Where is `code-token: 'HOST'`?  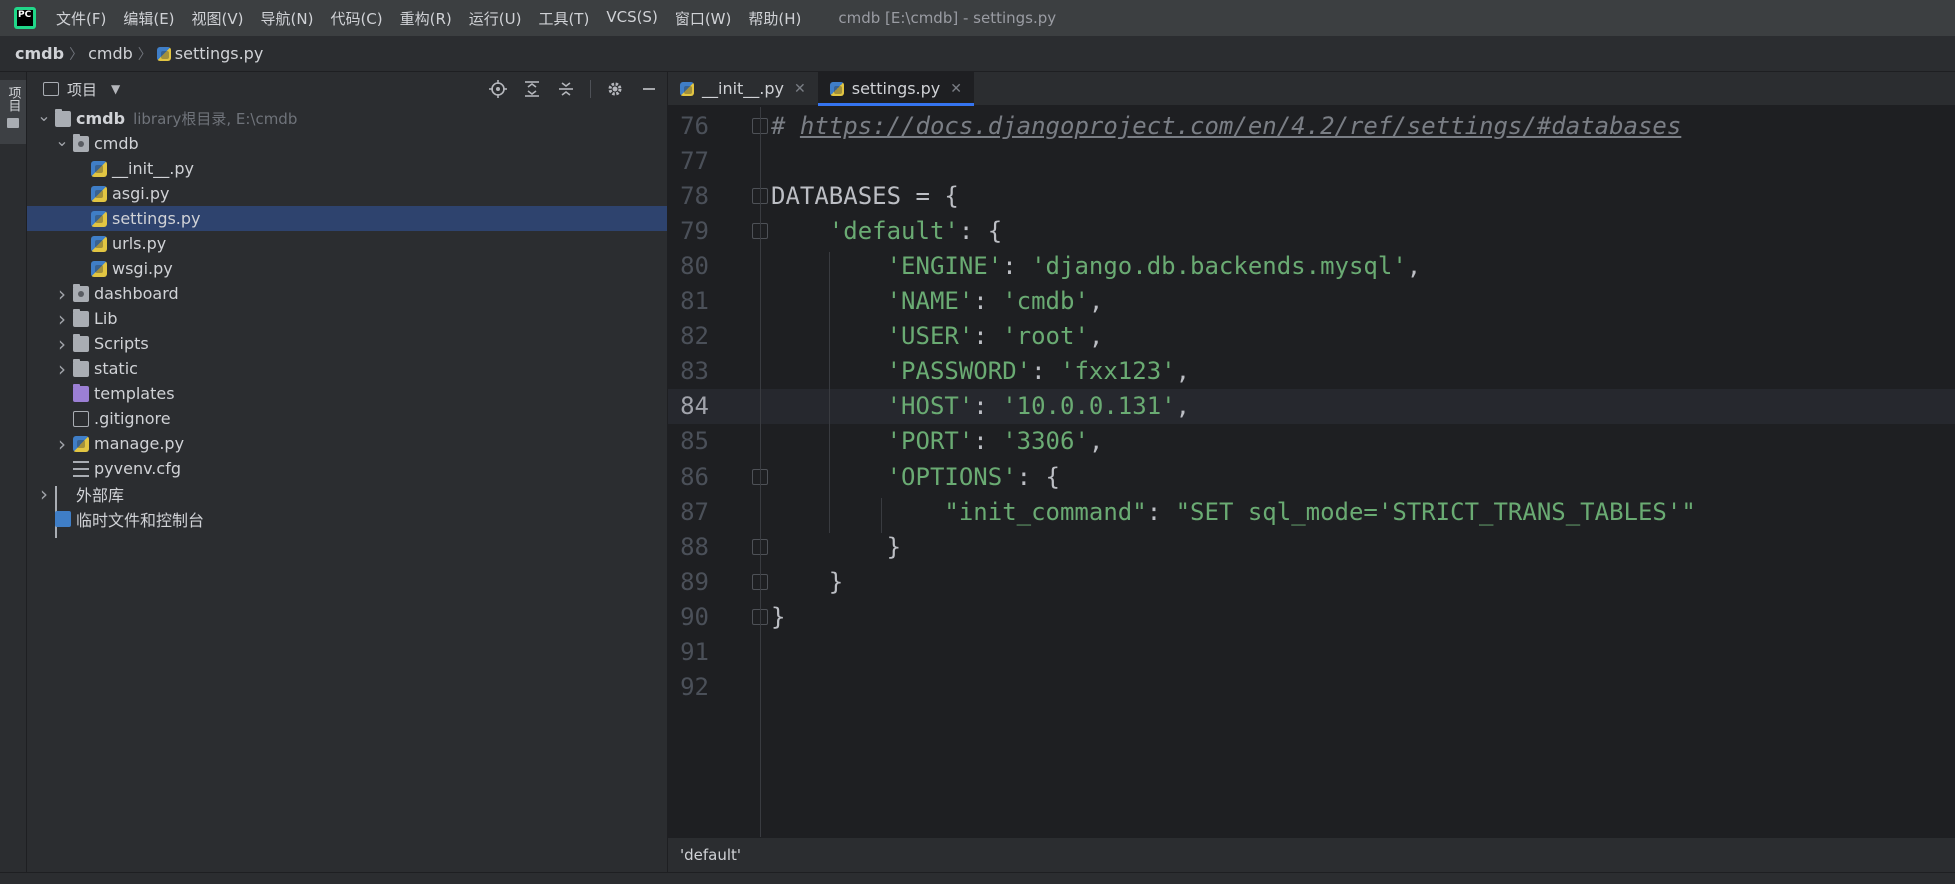 code-token: 'HOST' is located at coordinates (930, 406).